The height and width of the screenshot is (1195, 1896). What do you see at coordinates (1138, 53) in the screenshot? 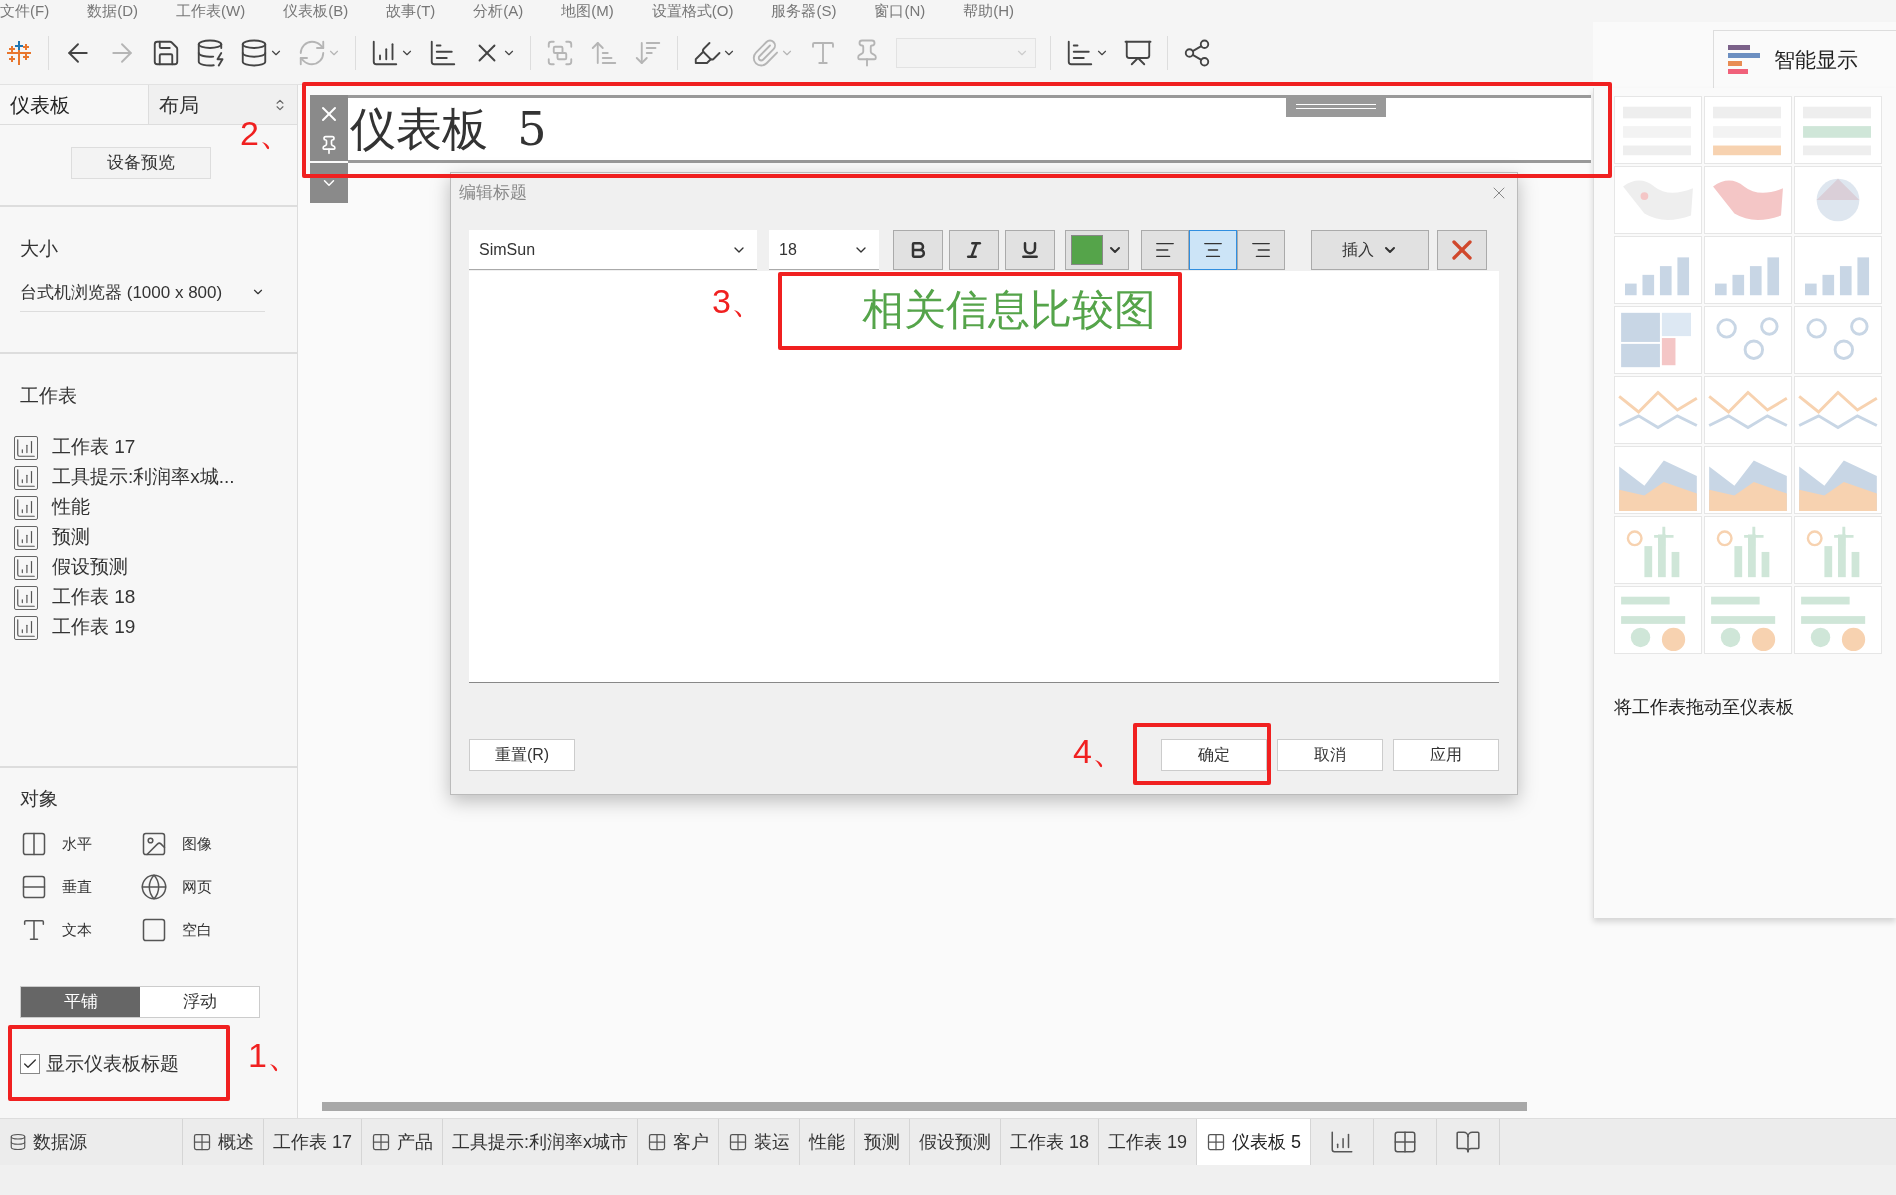
I see `presentation-icon` at bounding box center [1138, 53].